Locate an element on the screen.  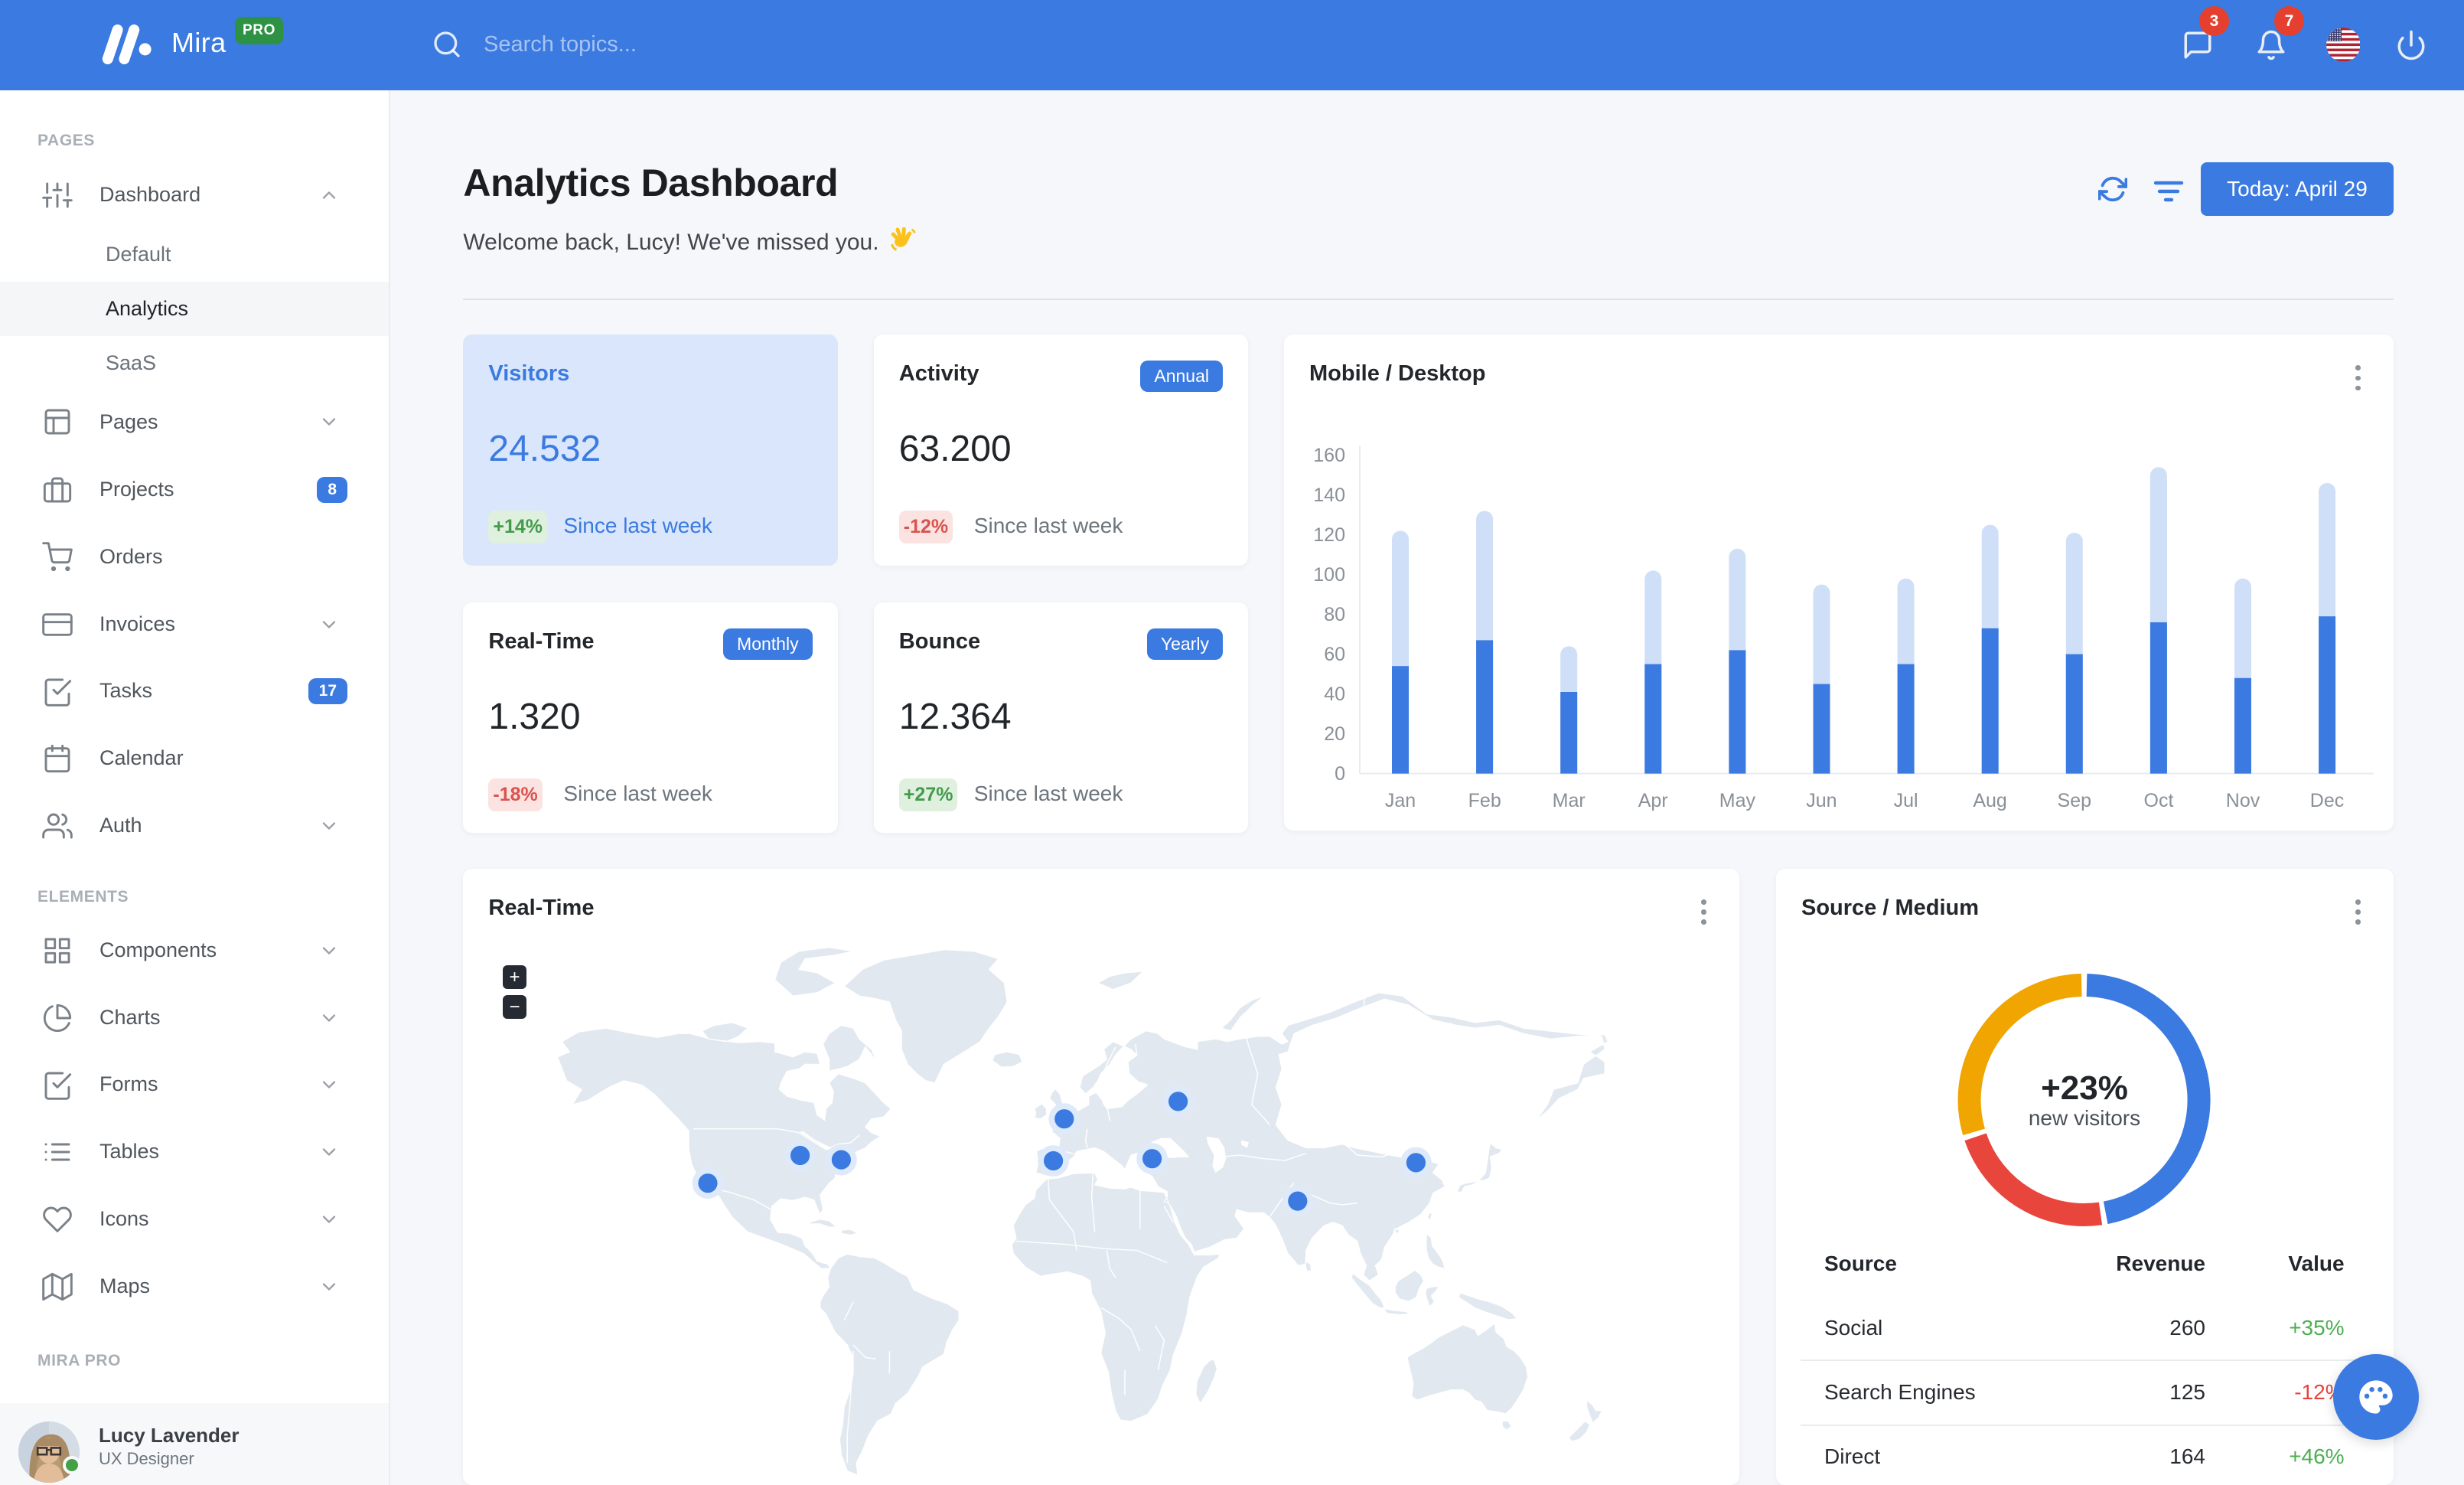
svg-text: Jan is located at coordinates (1401, 800).